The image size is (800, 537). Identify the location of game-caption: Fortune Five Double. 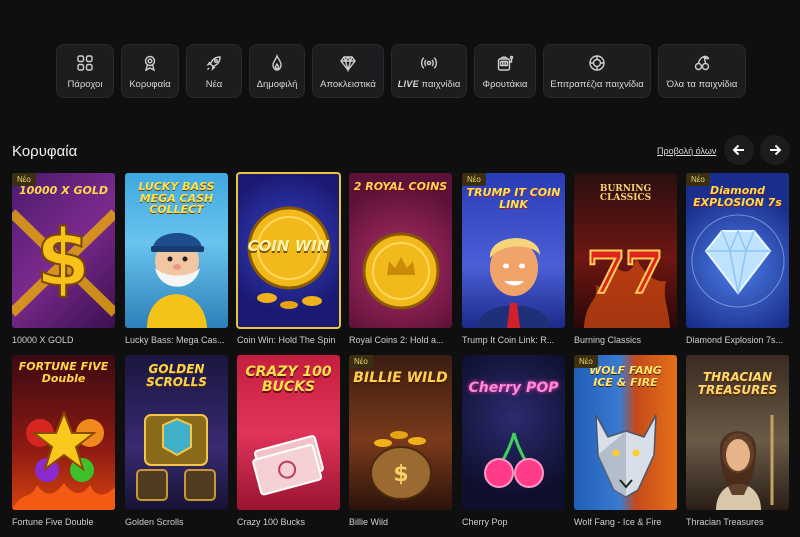
(53, 522).